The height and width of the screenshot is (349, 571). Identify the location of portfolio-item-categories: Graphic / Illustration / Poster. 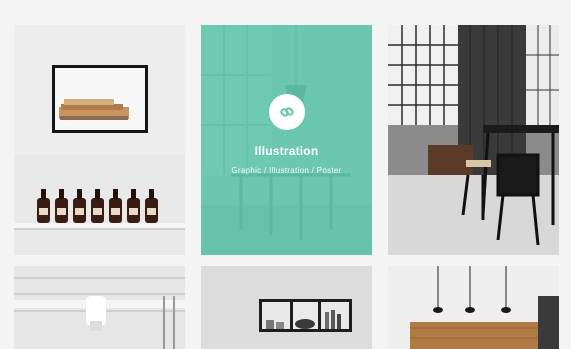
(286, 170).